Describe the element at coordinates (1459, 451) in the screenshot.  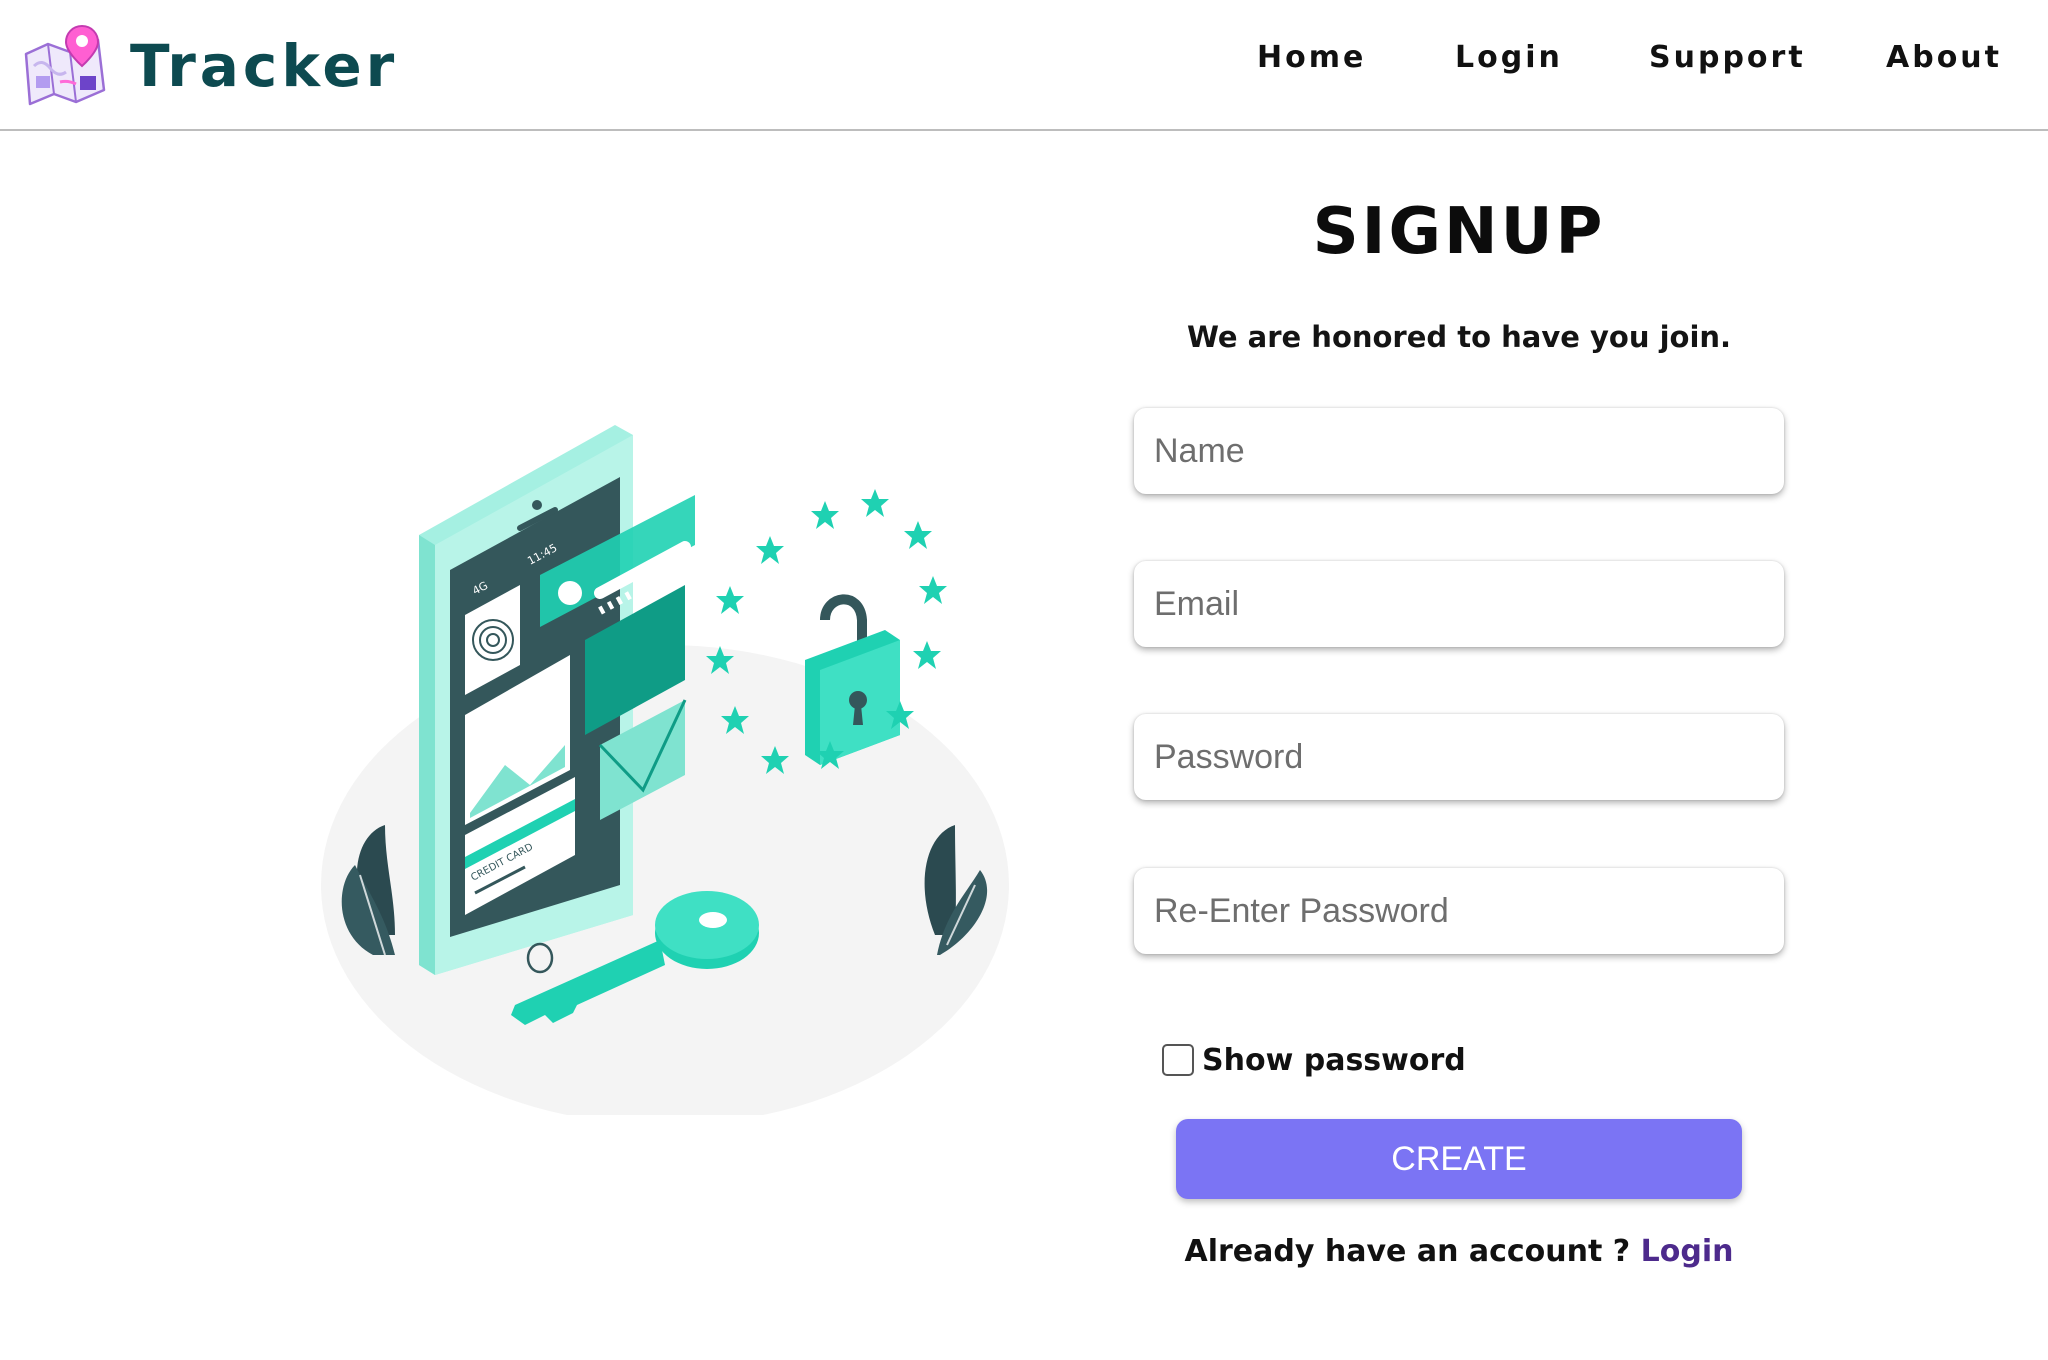
I see `name-field` at that location.